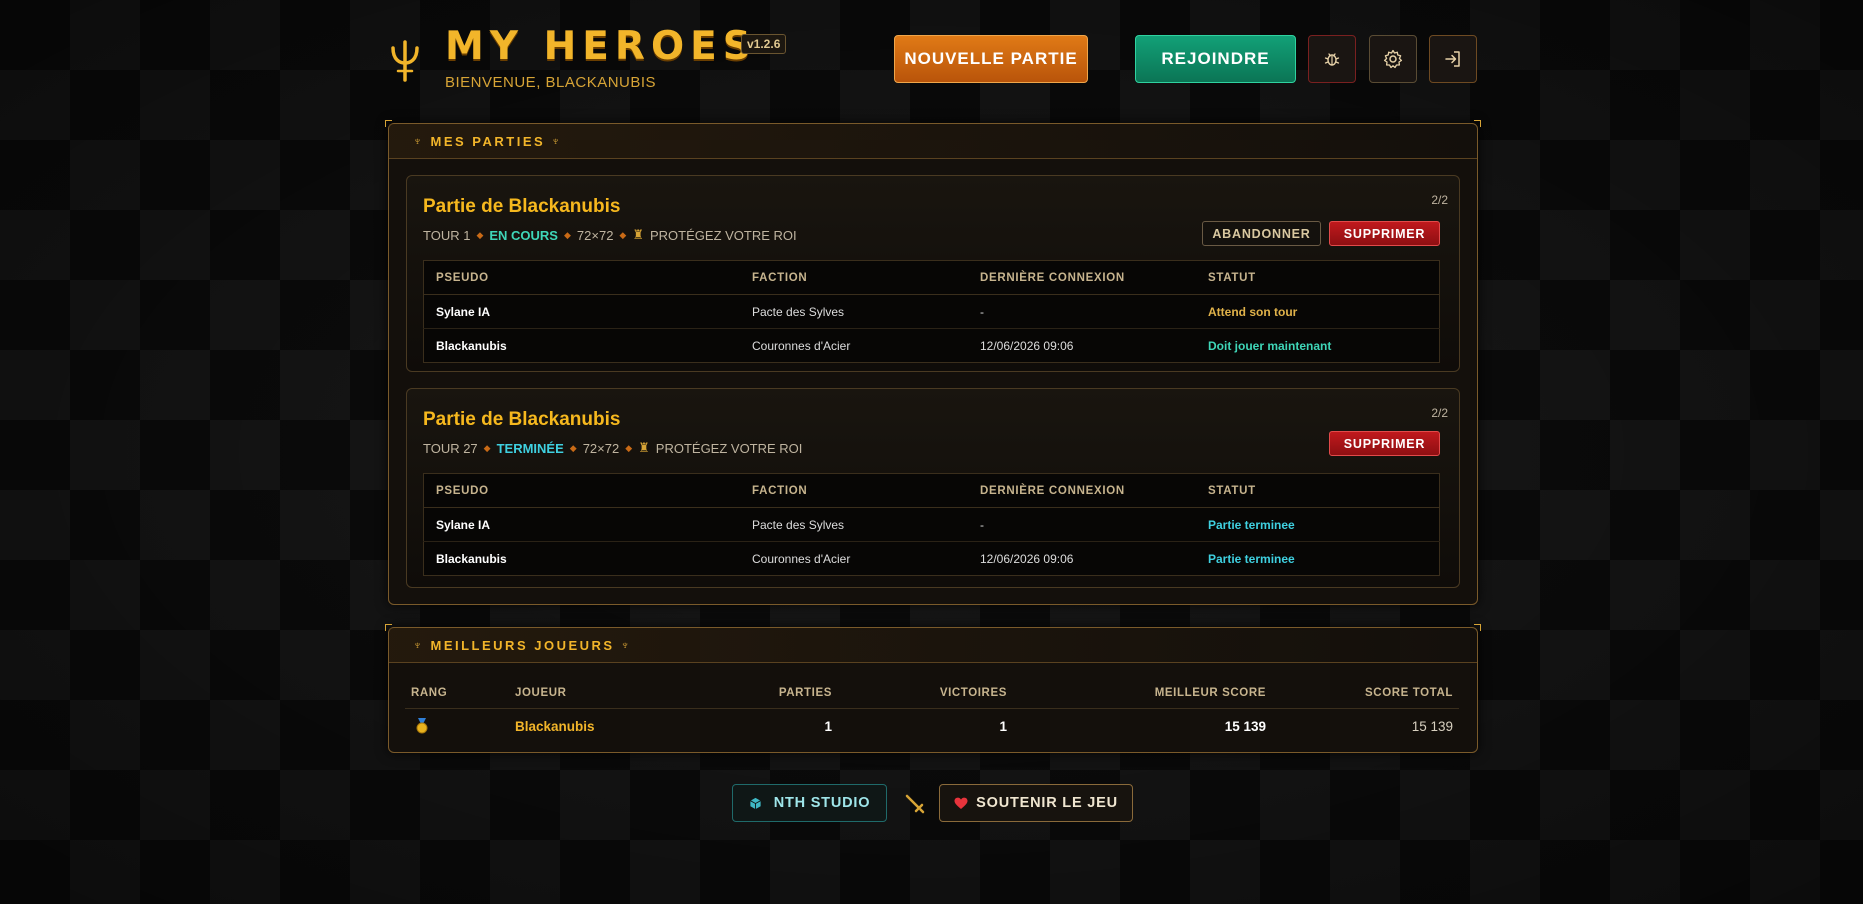  What do you see at coordinates (551, 82) in the screenshot?
I see `welcome-text: BIENVENUE, BLACKANUBIS` at bounding box center [551, 82].